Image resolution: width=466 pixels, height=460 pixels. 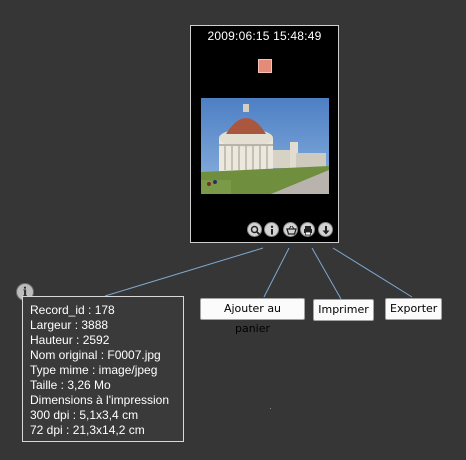 I want to click on connector-info, so click(x=184, y=272).